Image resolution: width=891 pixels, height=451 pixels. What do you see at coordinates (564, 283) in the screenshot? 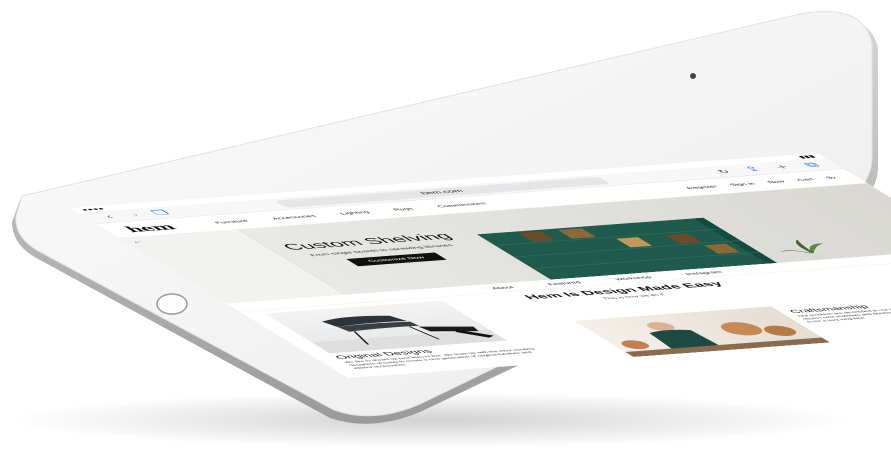
I see `subnav-featured: Featured` at bounding box center [564, 283].